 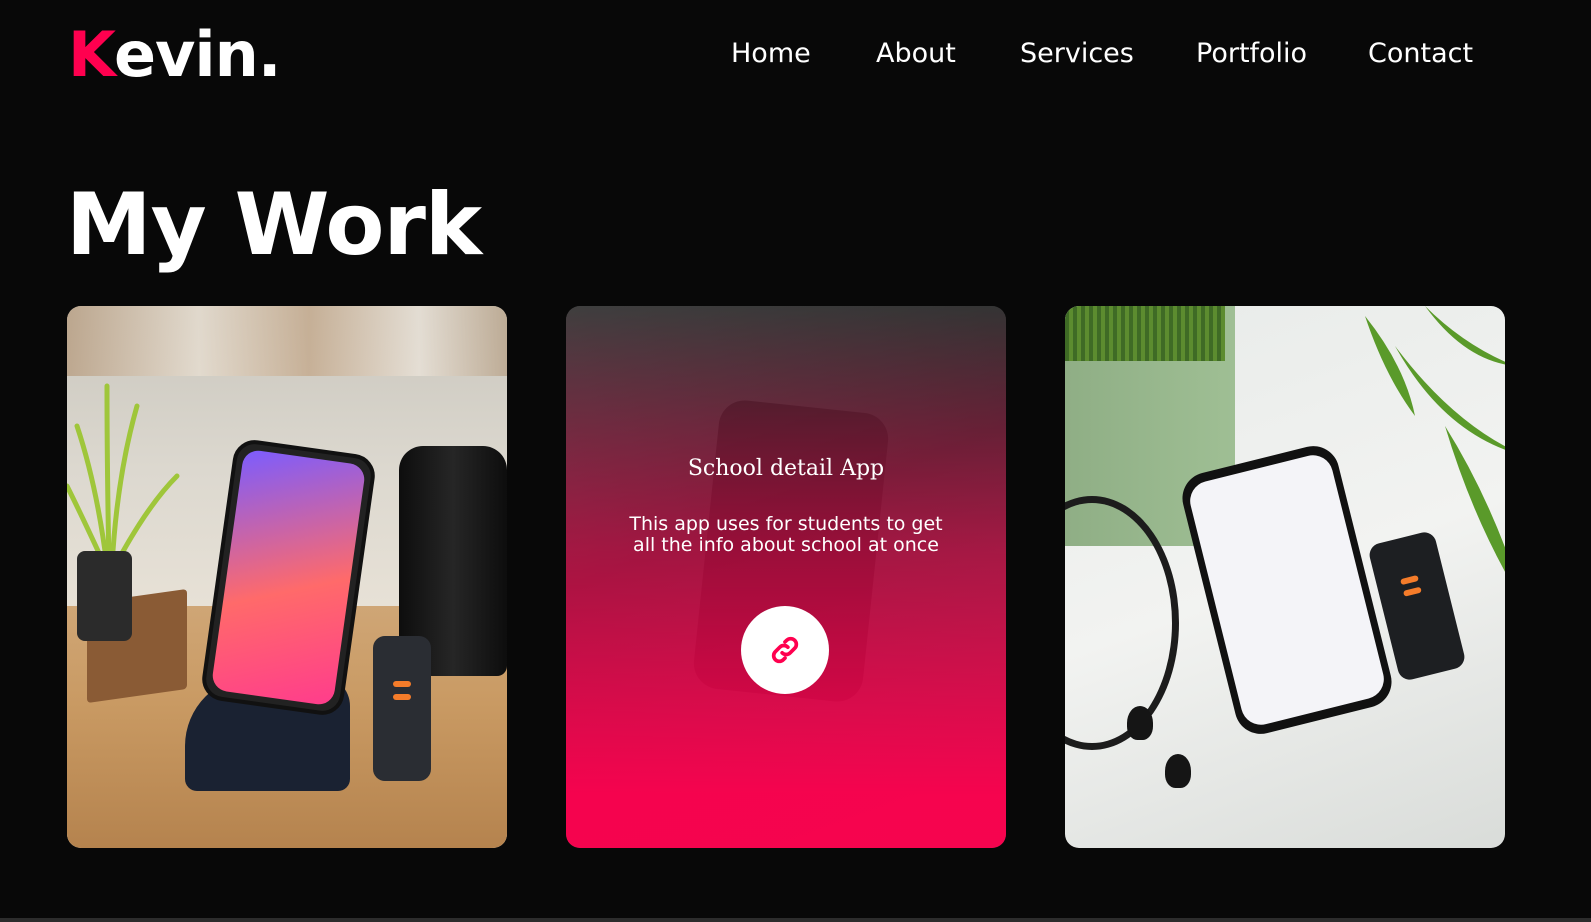 I want to click on nav-link-portfolio: Portfolio, so click(x=1251, y=54).